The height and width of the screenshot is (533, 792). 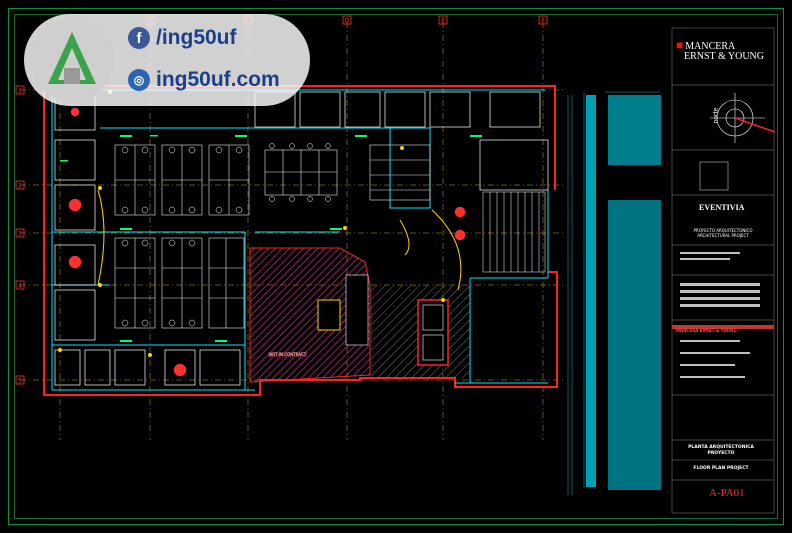 I want to click on north-arrow-icon, so click(x=743, y=118).